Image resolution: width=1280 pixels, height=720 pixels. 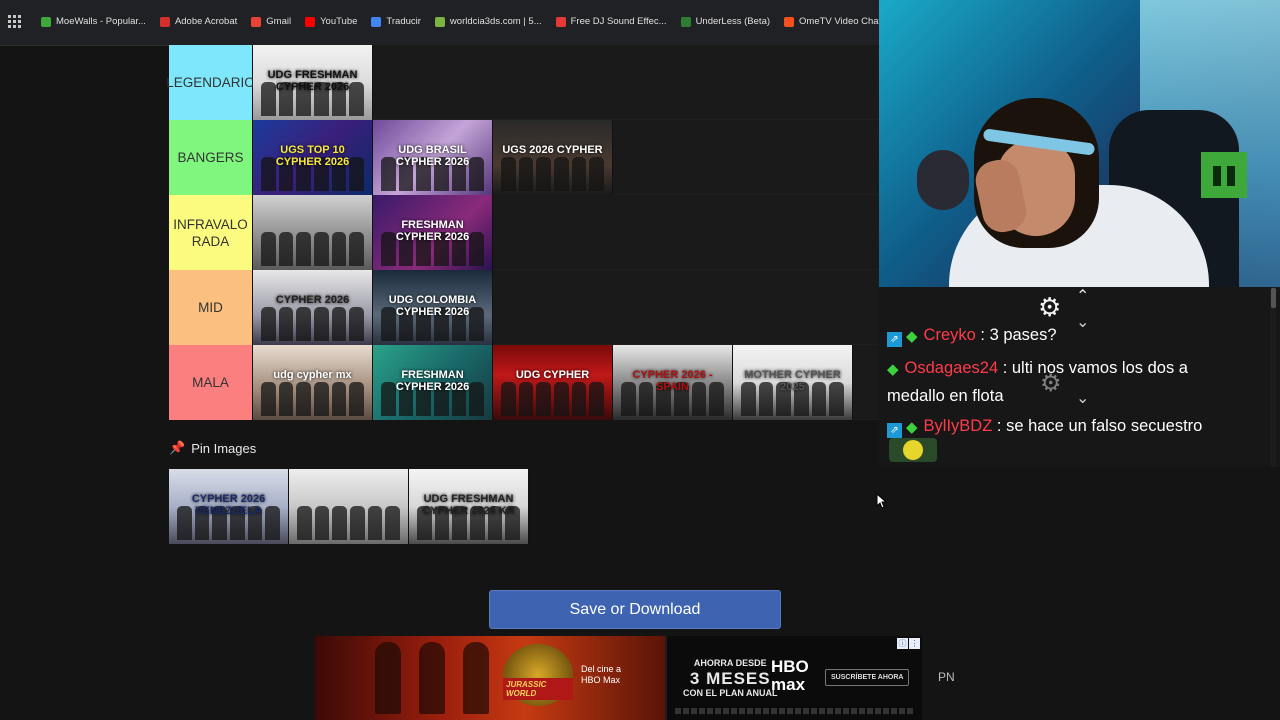 What do you see at coordinates (538, 689) in the screenshot?
I see `jurassic-world-label: JURASSIC WORLD` at bounding box center [538, 689].